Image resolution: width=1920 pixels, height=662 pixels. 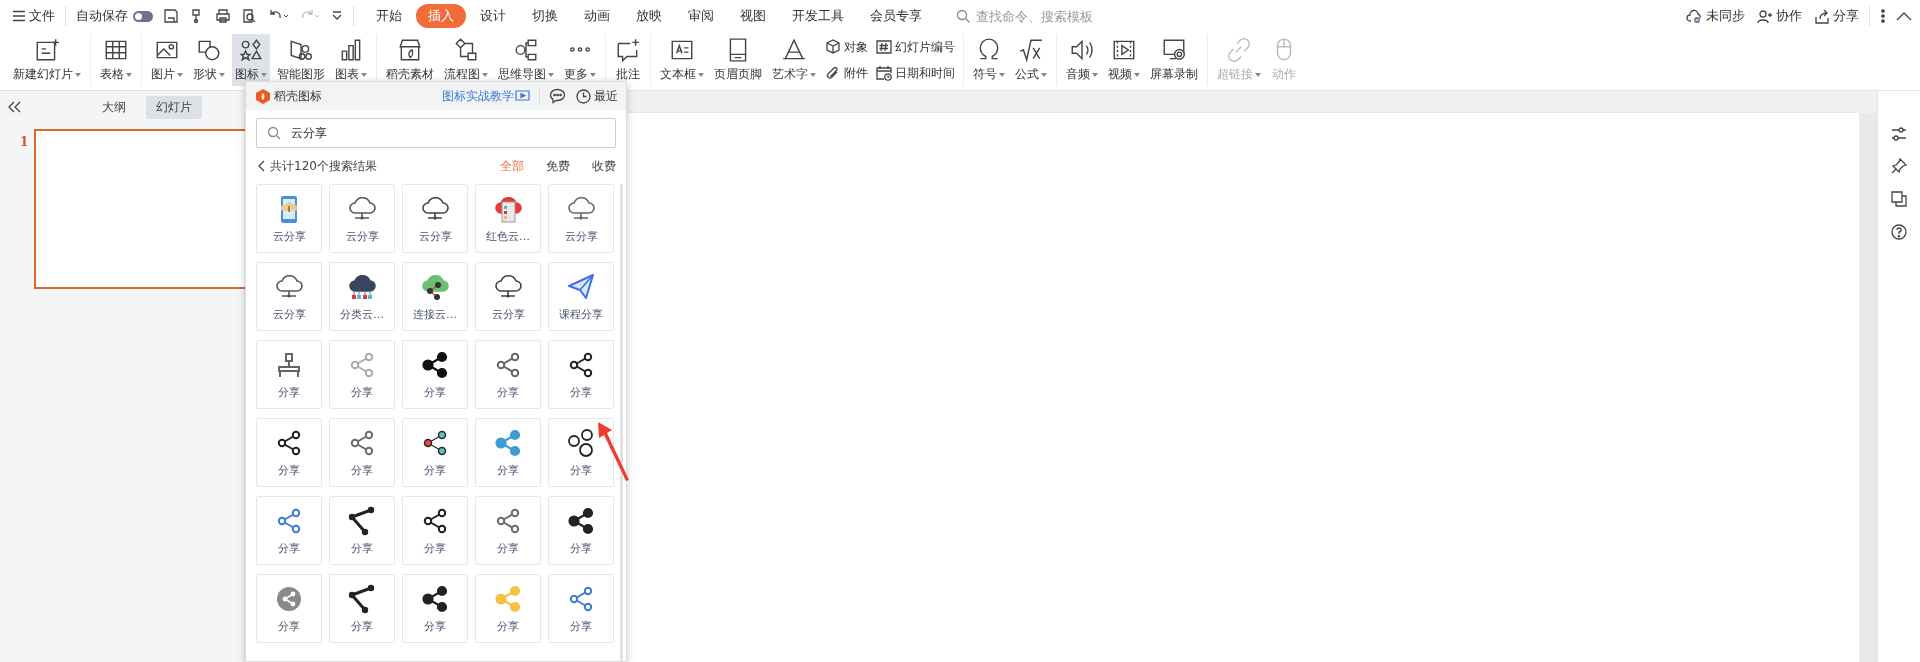 What do you see at coordinates (1899, 199) in the screenshot?
I see `copy-icon` at bounding box center [1899, 199].